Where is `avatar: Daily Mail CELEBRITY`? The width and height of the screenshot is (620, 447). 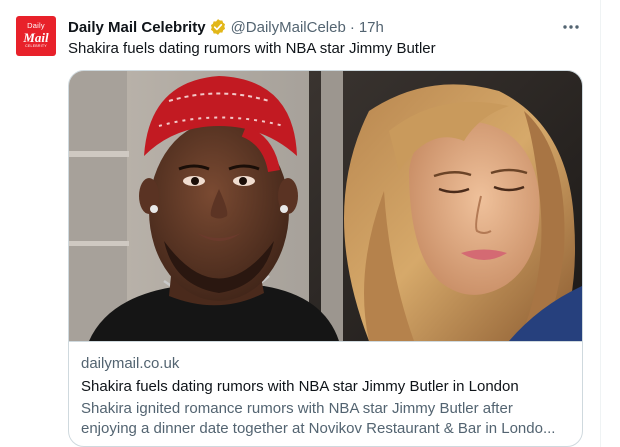 avatar: Daily Mail CELEBRITY is located at coordinates (36, 36).